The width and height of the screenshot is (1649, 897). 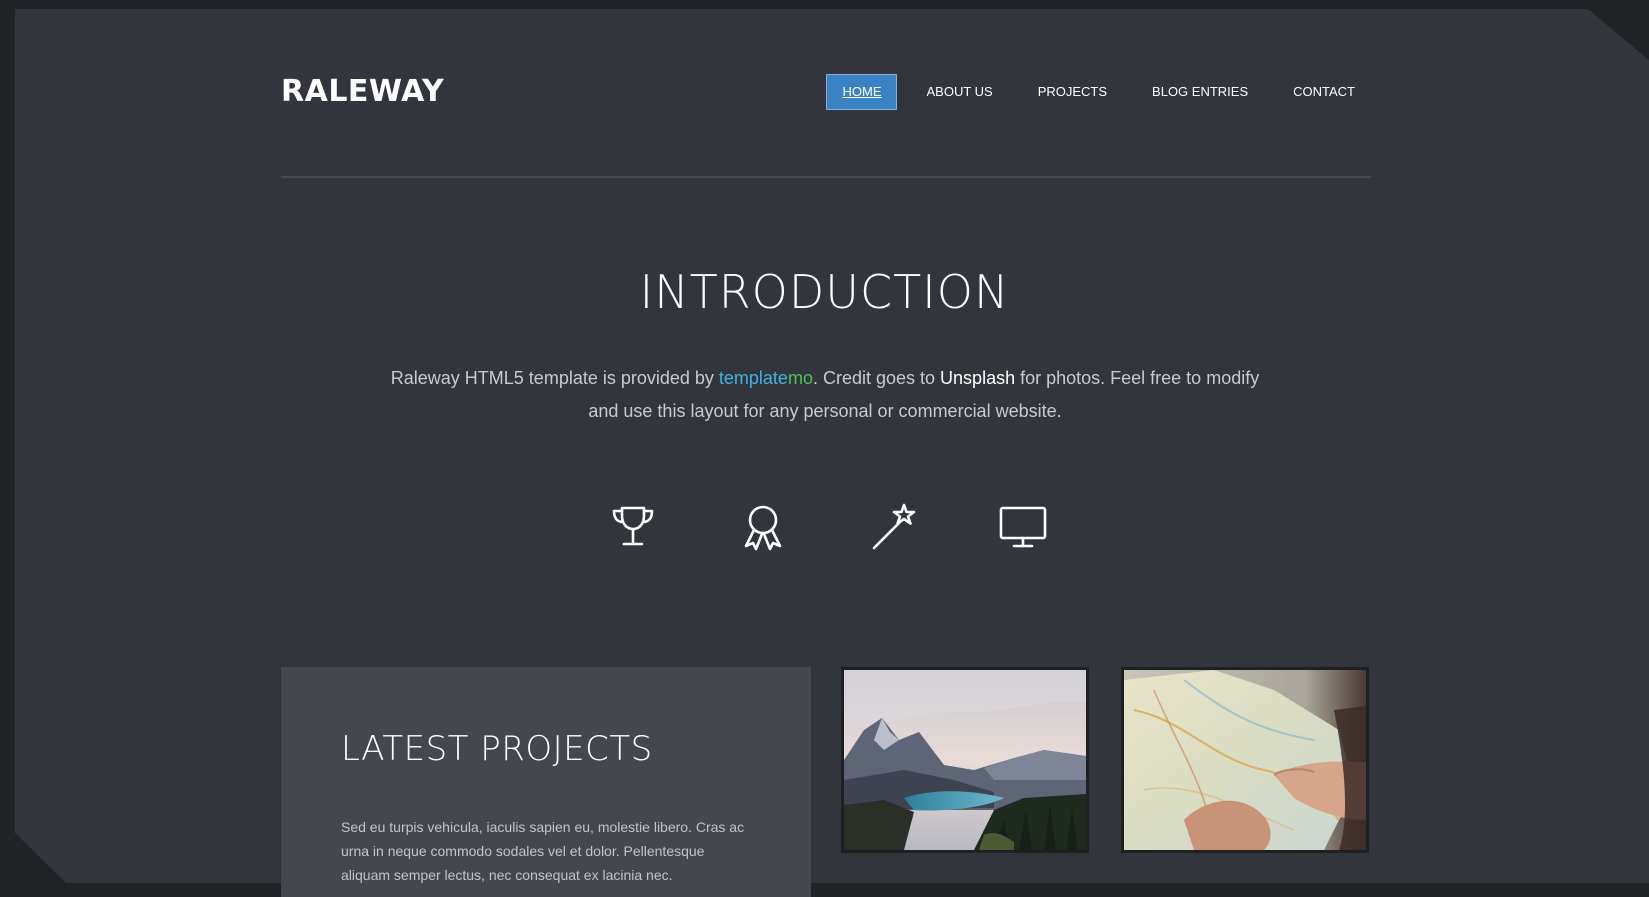 I want to click on templatemo-link-part2: mo, so click(x=800, y=378).